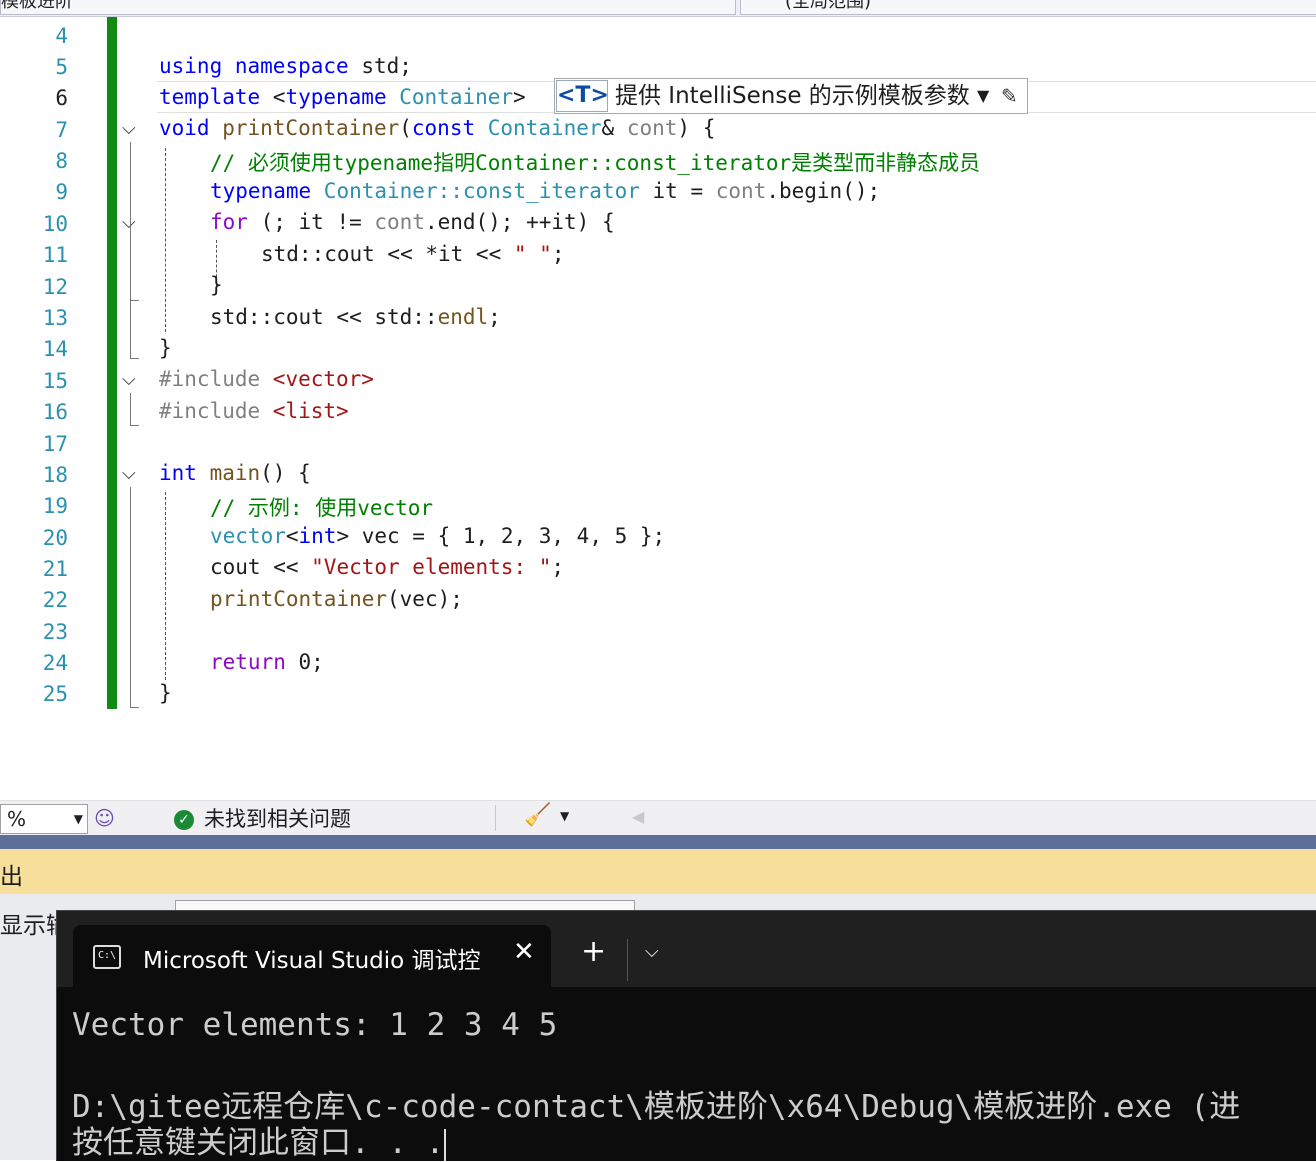 The height and width of the screenshot is (1162, 1316). Describe the element at coordinates (11, 877) in the screenshot. I see `output-panel-title: 出` at that location.